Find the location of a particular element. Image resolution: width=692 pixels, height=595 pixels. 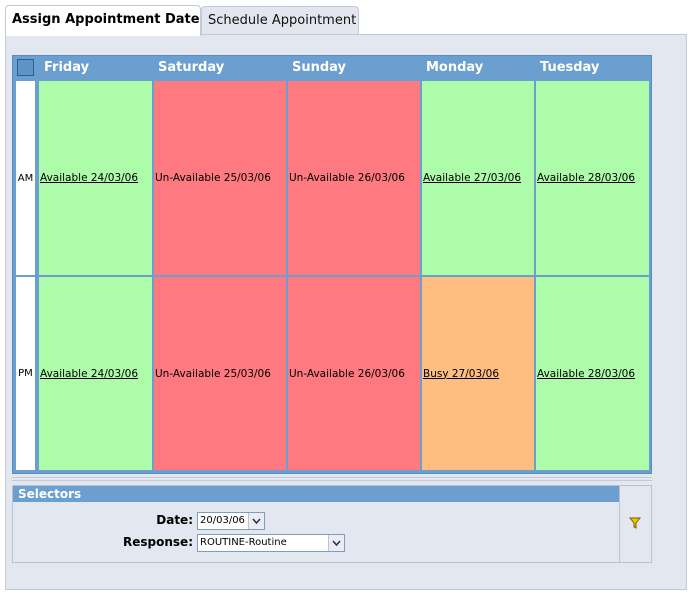

response-select: ROUTINE-Routine is located at coordinates (271, 543).